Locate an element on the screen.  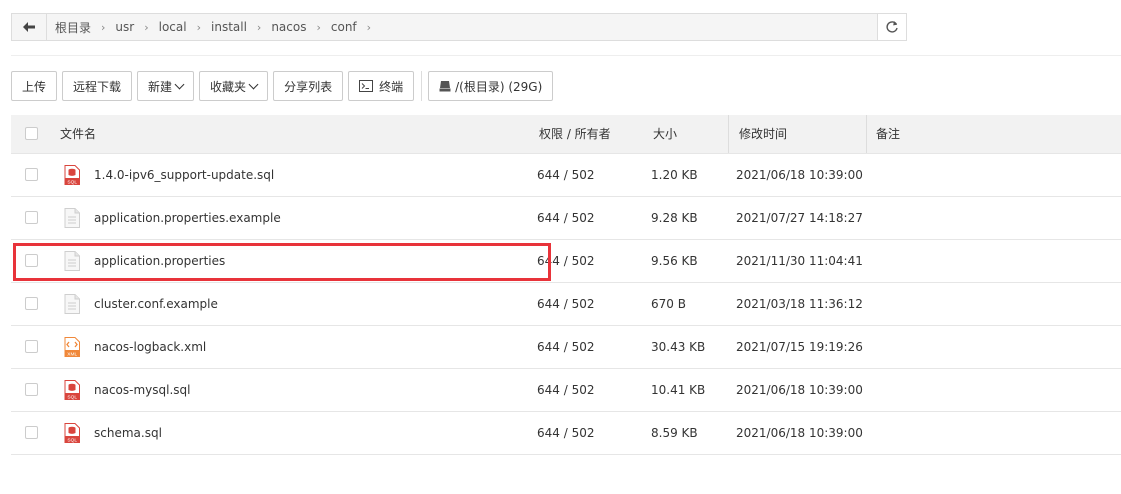
file-mtime: 2021/11/30 11:04:41 is located at coordinates (799, 261).